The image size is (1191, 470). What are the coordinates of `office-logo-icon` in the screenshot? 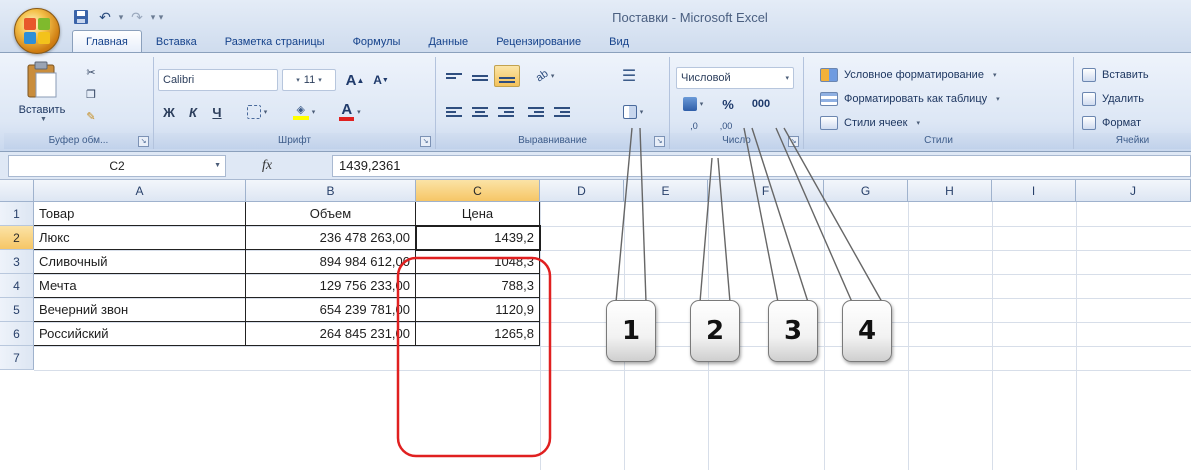 It's located at (37, 31).